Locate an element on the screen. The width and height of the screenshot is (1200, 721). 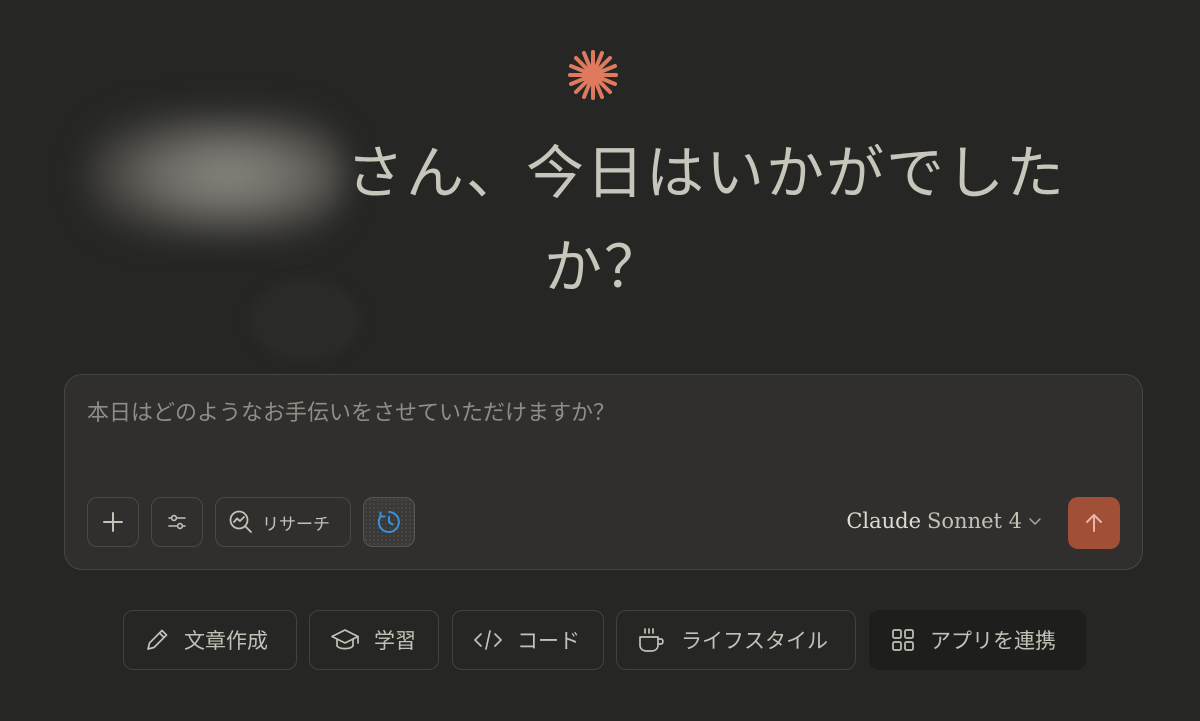
grid-icon is located at coordinates (903, 640).